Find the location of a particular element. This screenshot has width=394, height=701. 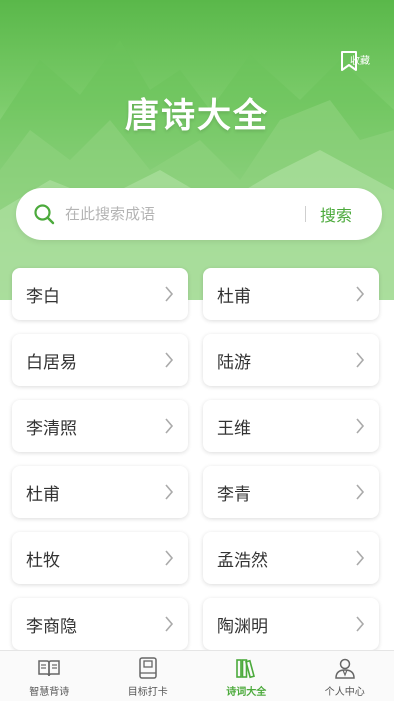

book-open-icon is located at coordinates (49, 668).